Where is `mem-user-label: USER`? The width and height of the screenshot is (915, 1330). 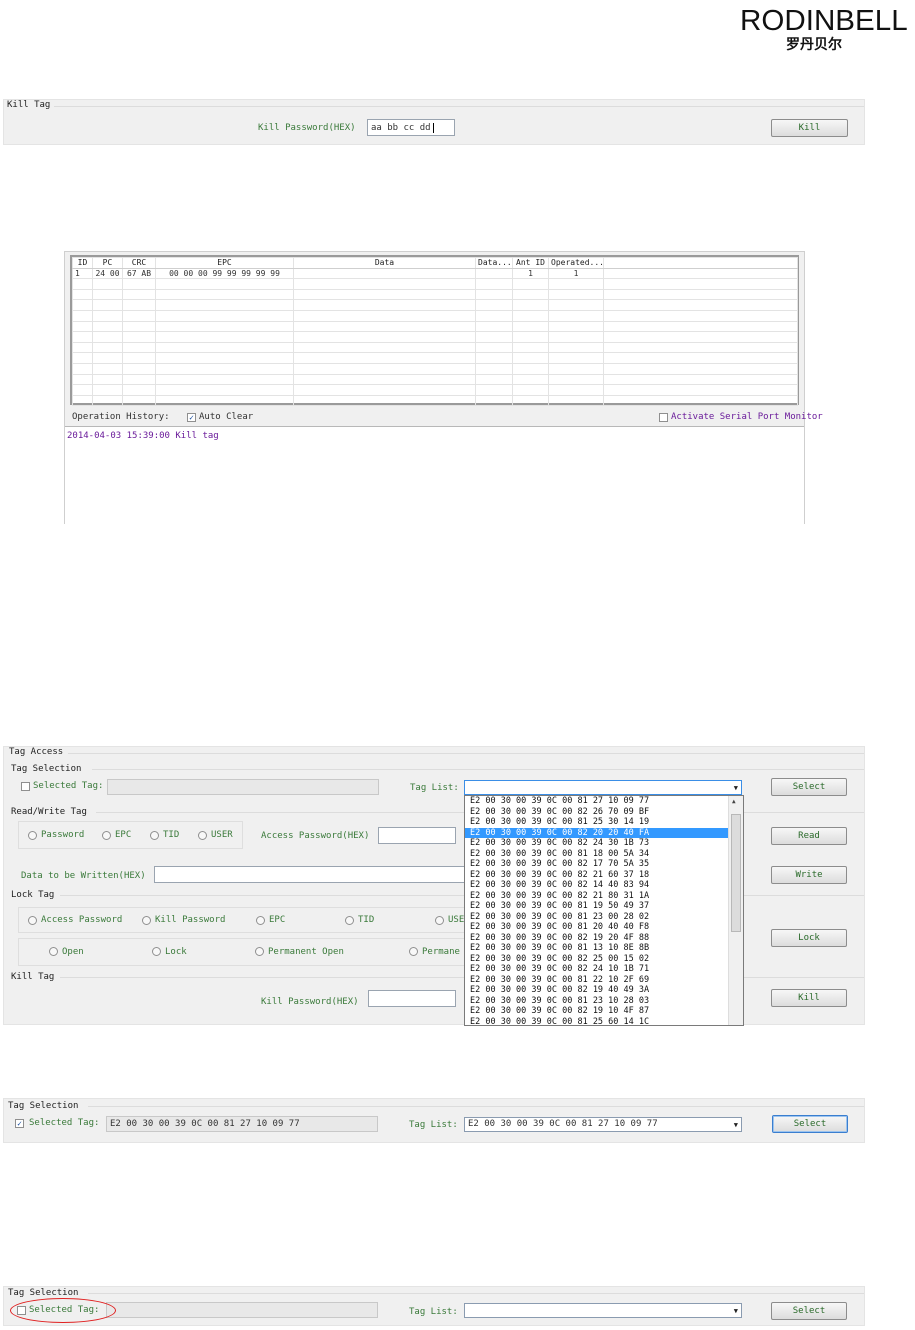 mem-user-label: USER is located at coordinates (222, 835).